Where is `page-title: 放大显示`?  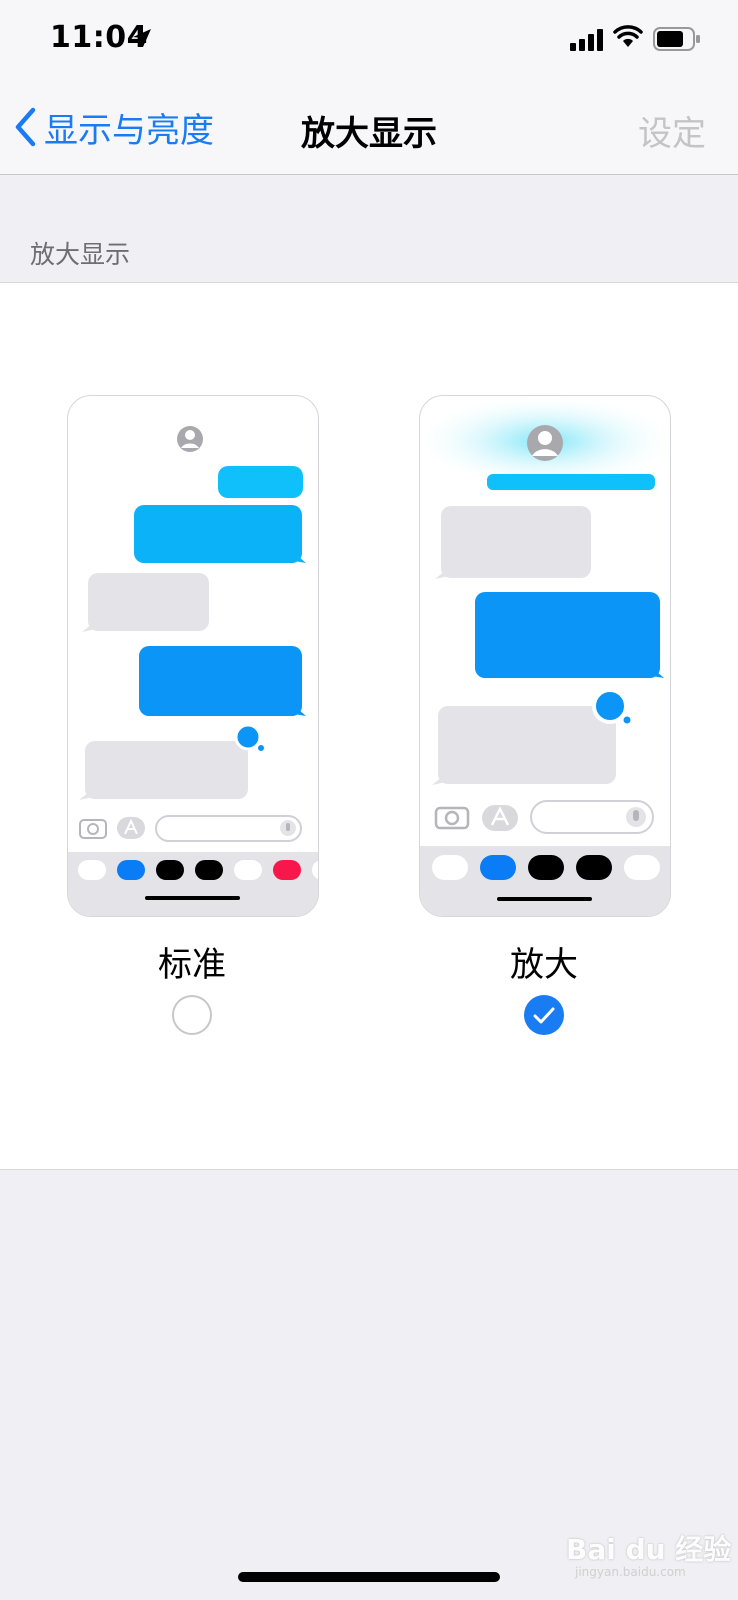 page-title: 放大显示 is located at coordinates (369, 134).